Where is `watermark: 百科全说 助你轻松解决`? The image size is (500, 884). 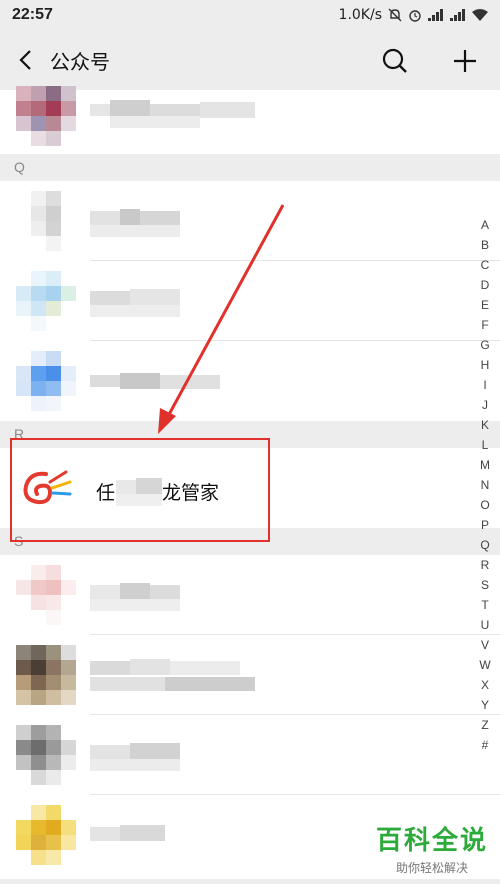
watermark: 百科全说 助你轻松解决 is located at coordinates (432, 848).